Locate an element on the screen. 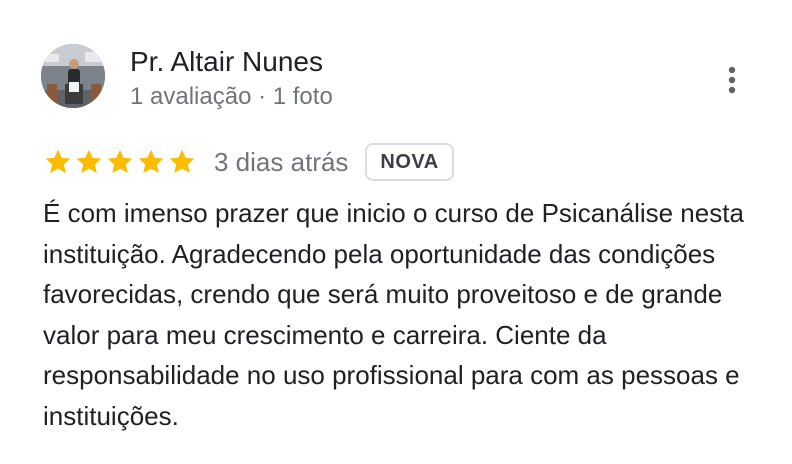  star-rating is located at coordinates (120, 162).